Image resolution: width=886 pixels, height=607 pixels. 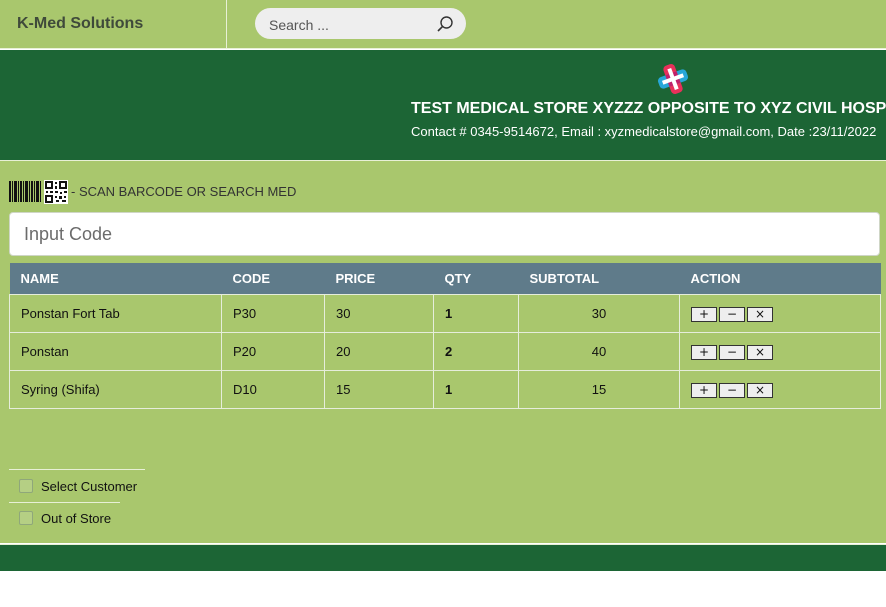 What do you see at coordinates (379, 351) in the screenshot?
I see `cell-price: 20` at bounding box center [379, 351].